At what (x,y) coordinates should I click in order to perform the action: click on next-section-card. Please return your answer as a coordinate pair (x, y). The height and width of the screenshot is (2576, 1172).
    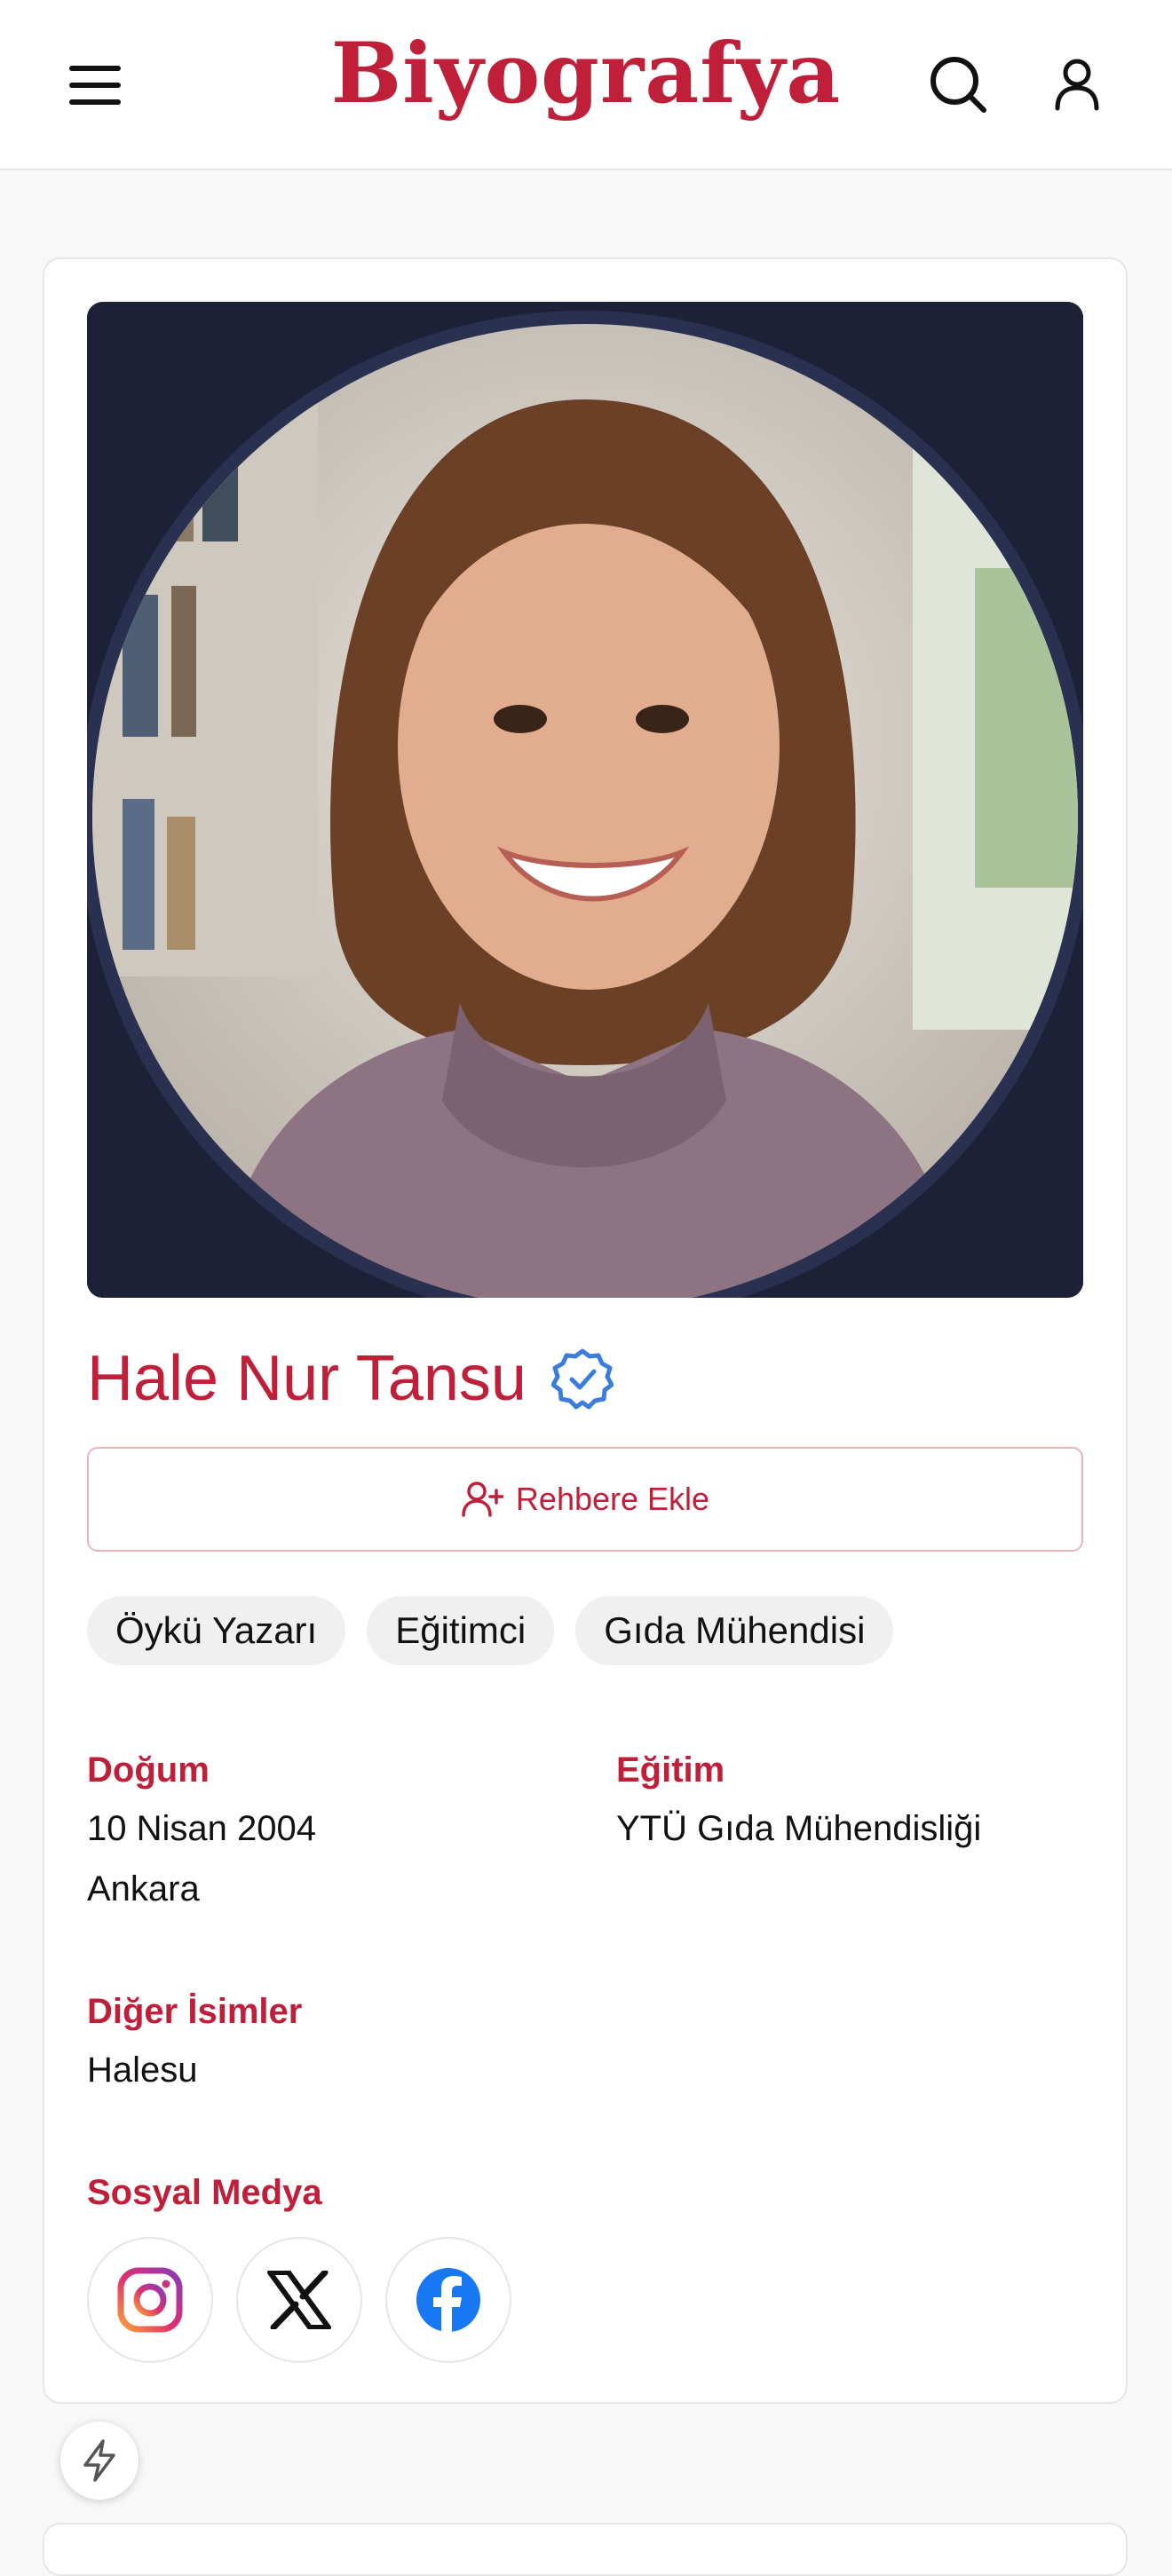
    Looking at the image, I should click on (586, 2549).